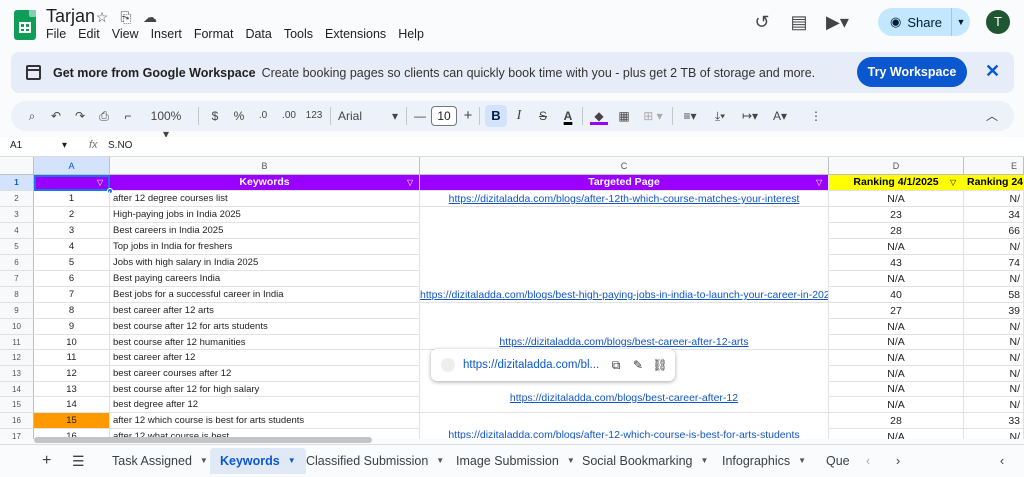  I want to click on borders-icon: ▦, so click(624, 116).